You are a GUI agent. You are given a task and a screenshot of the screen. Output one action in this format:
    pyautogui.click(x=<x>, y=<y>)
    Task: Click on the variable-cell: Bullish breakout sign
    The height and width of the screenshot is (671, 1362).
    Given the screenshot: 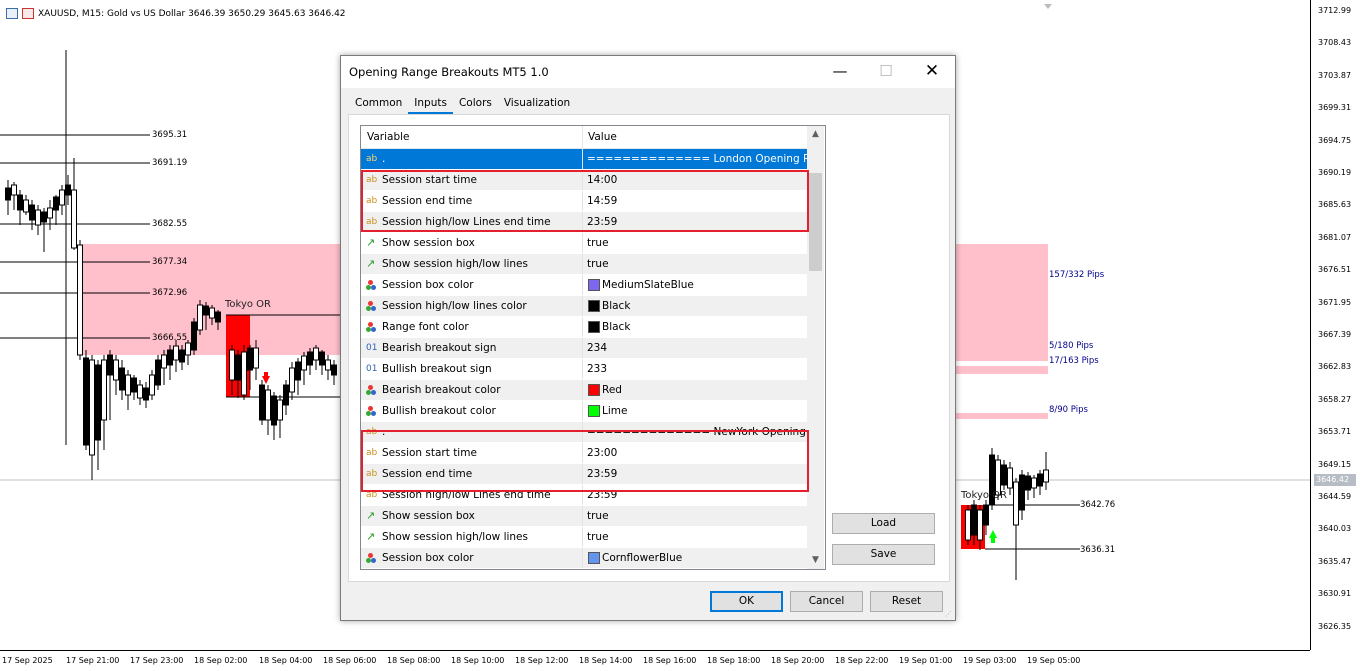 What is the action you would take?
    pyautogui.click(x=437, y=369)
    